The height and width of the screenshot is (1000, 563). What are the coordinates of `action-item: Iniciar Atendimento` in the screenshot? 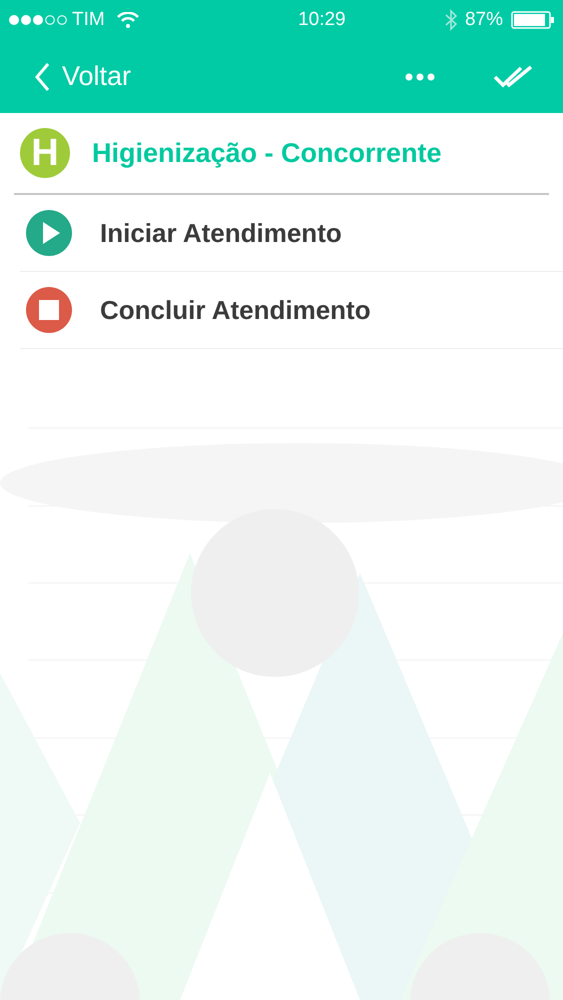 It's located at (291, 233).